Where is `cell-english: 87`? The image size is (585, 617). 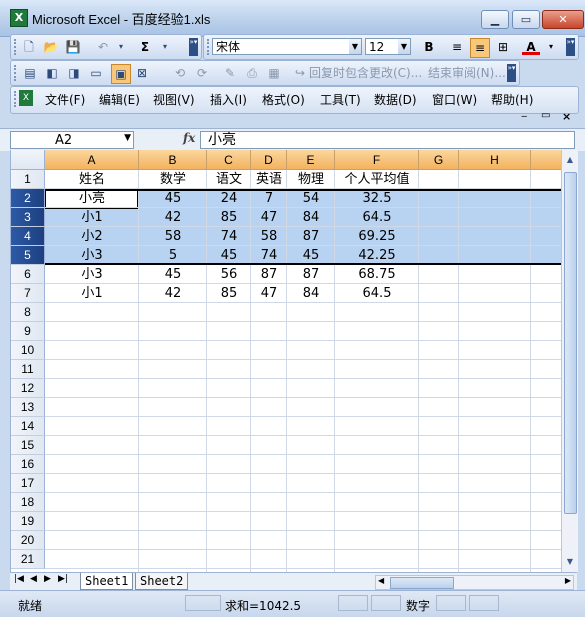 cell-english: 87 is located at coordinates (269, 274).